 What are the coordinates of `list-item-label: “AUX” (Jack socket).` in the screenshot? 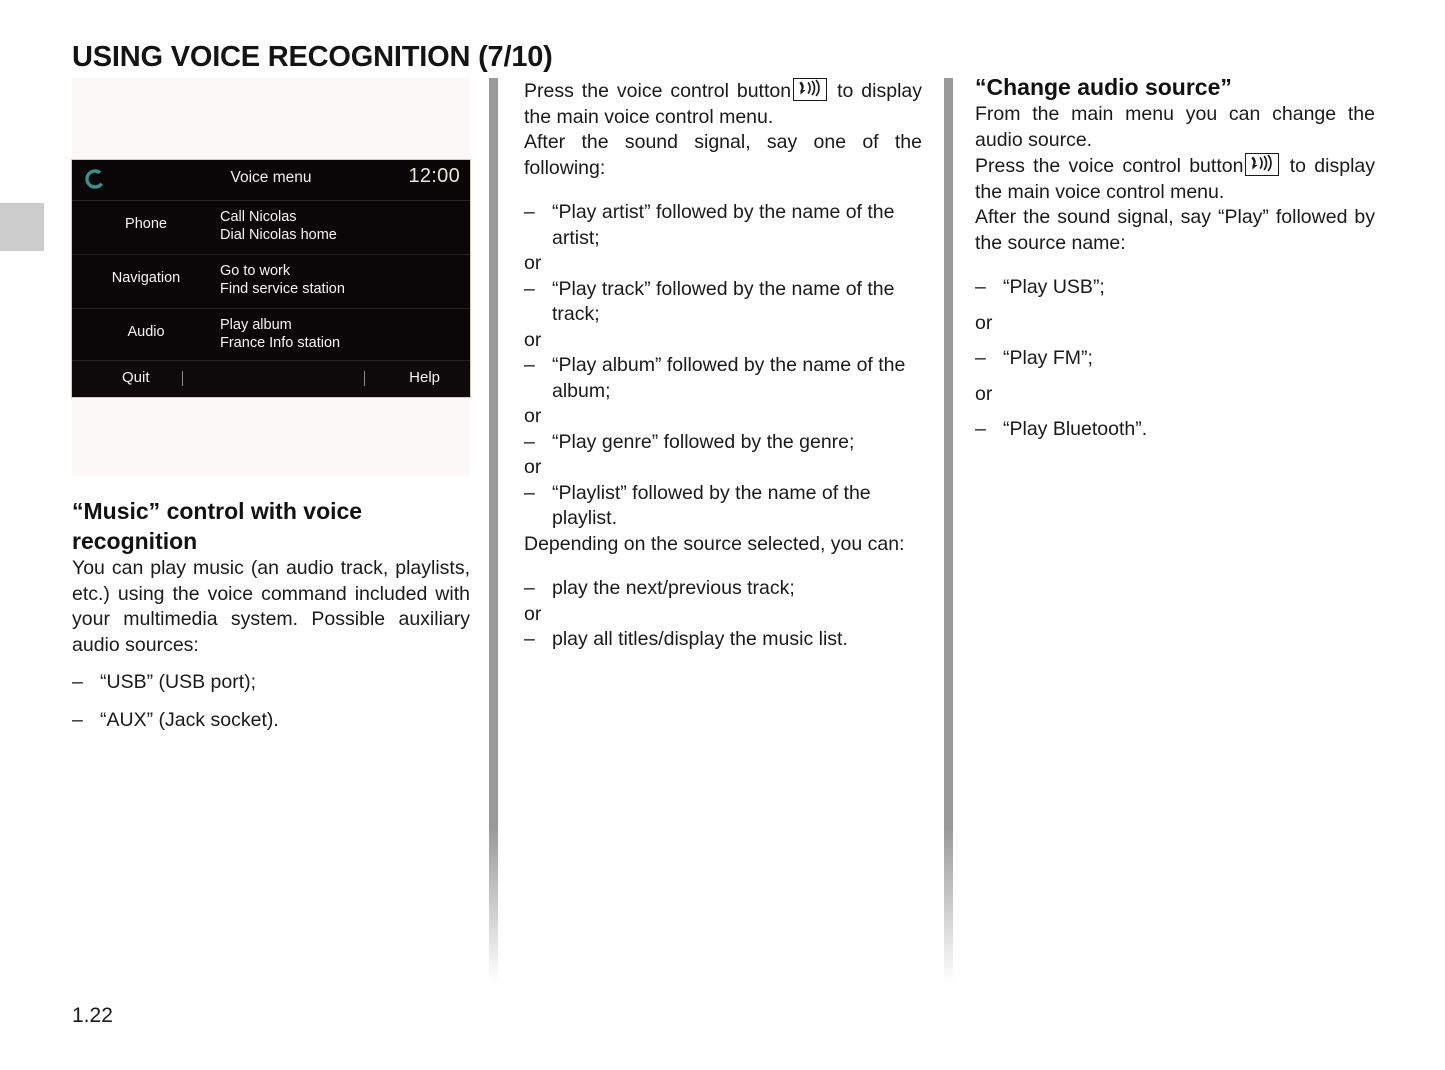 It's located at (189, 719).